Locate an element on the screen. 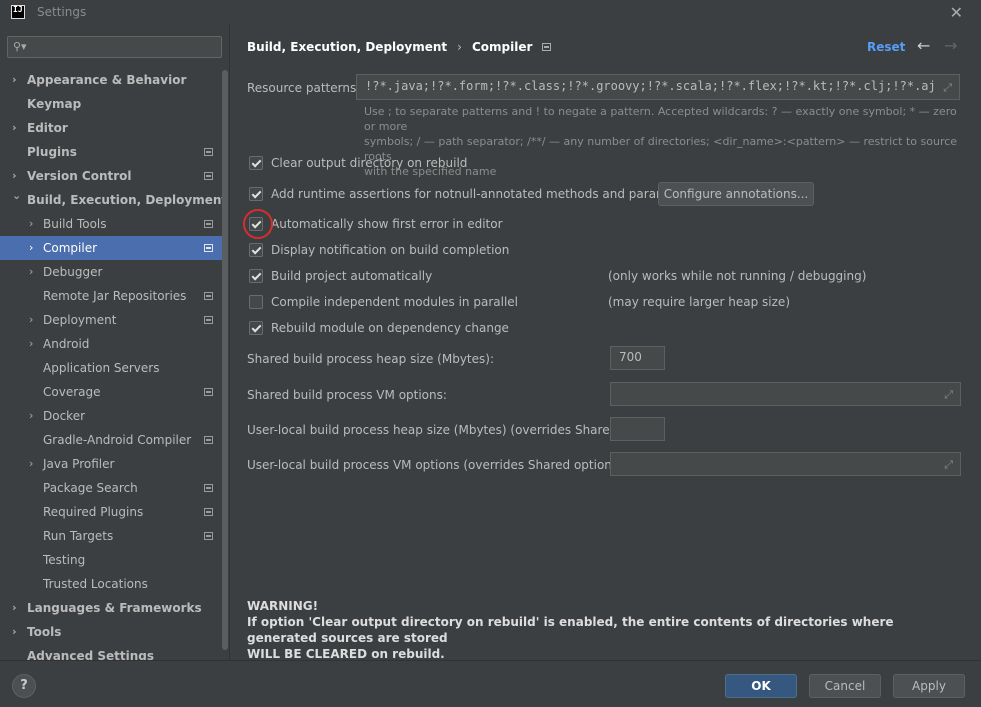 The width and height of the screenshot is (981, 707). sidebar-item-docker: › Docker is located at coordinates (114, 416).